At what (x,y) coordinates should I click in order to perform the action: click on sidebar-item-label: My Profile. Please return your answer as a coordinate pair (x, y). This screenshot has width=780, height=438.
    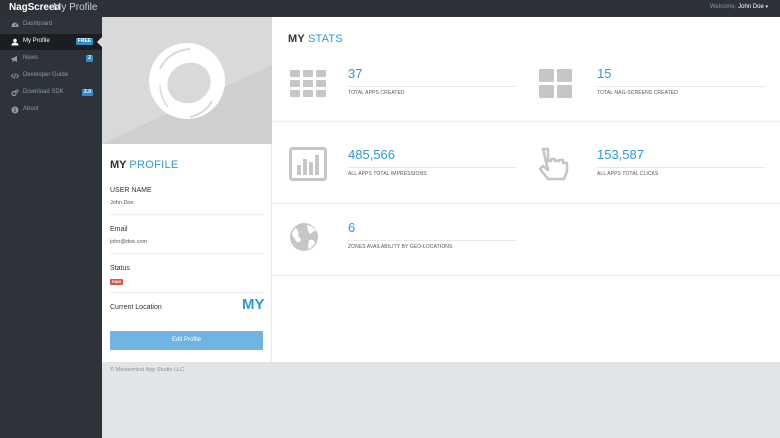
    Looking at the image, I should click on (36, 41).